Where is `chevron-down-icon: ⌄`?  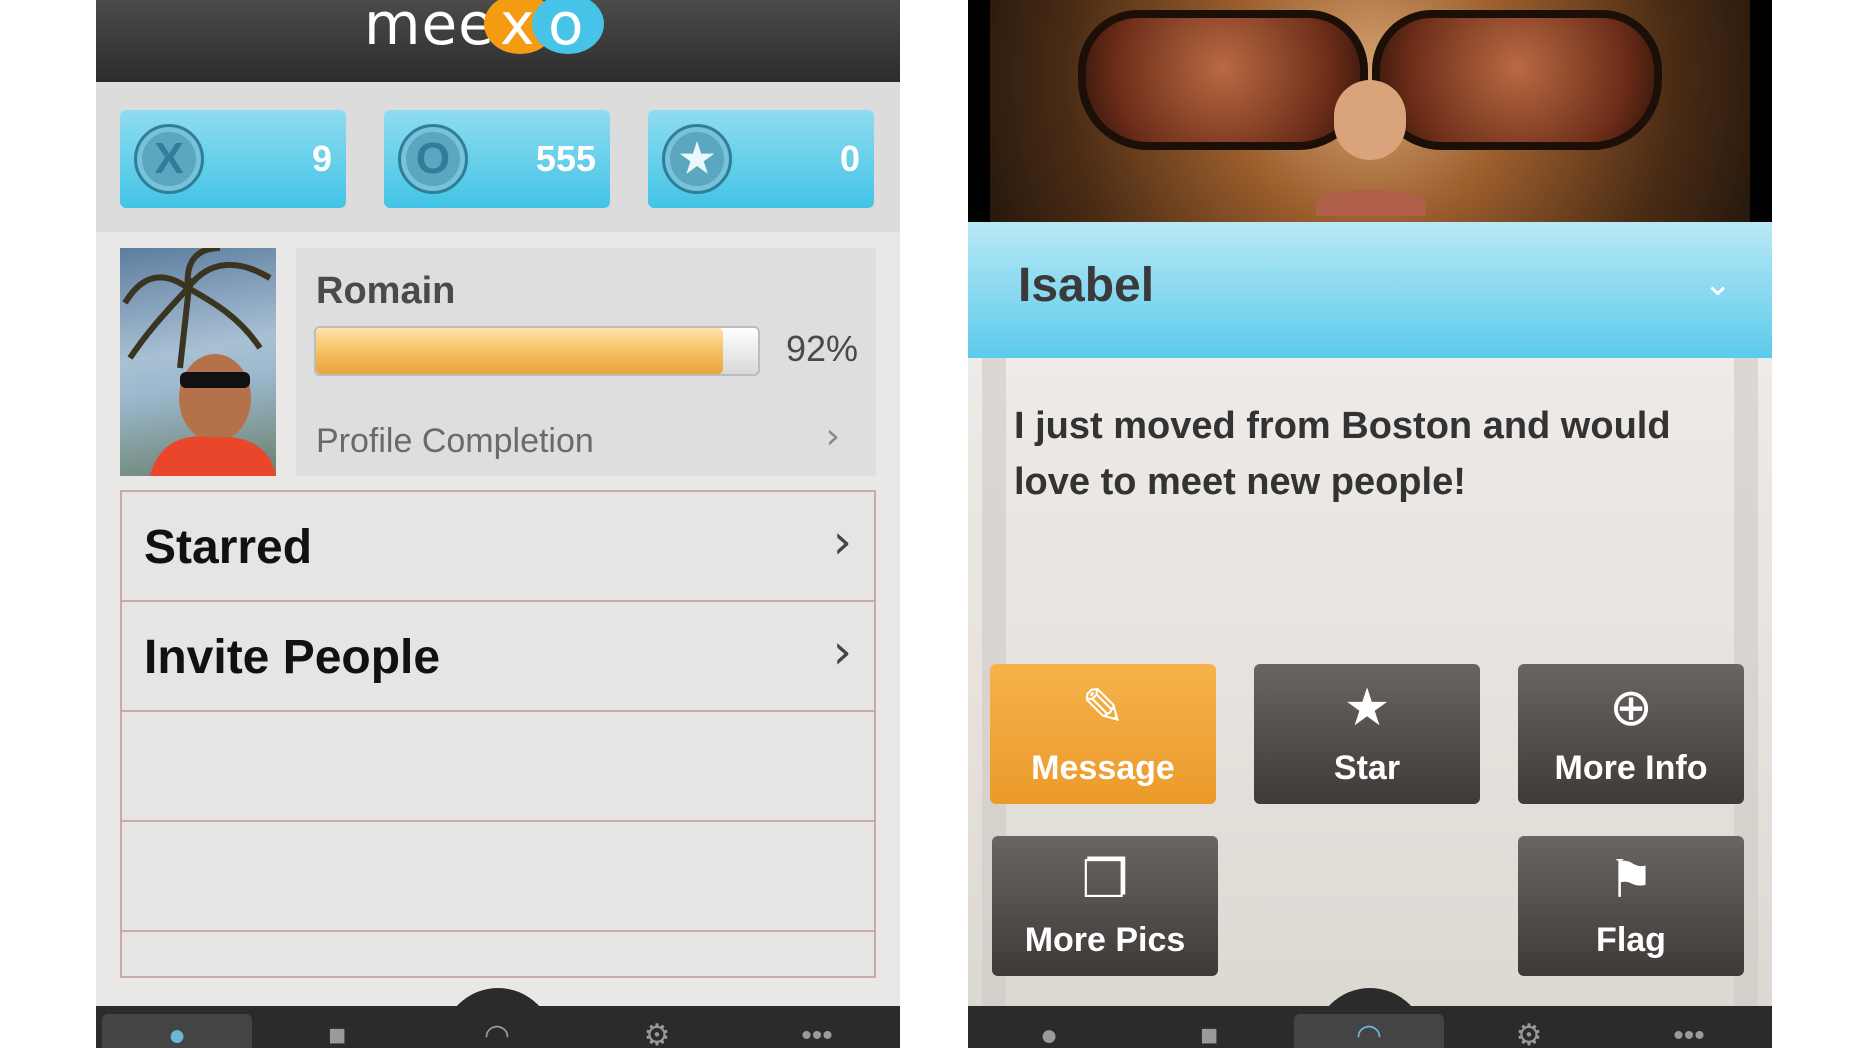 chevron-down-icon: ⌄ is located at coordinates (1718, 284).